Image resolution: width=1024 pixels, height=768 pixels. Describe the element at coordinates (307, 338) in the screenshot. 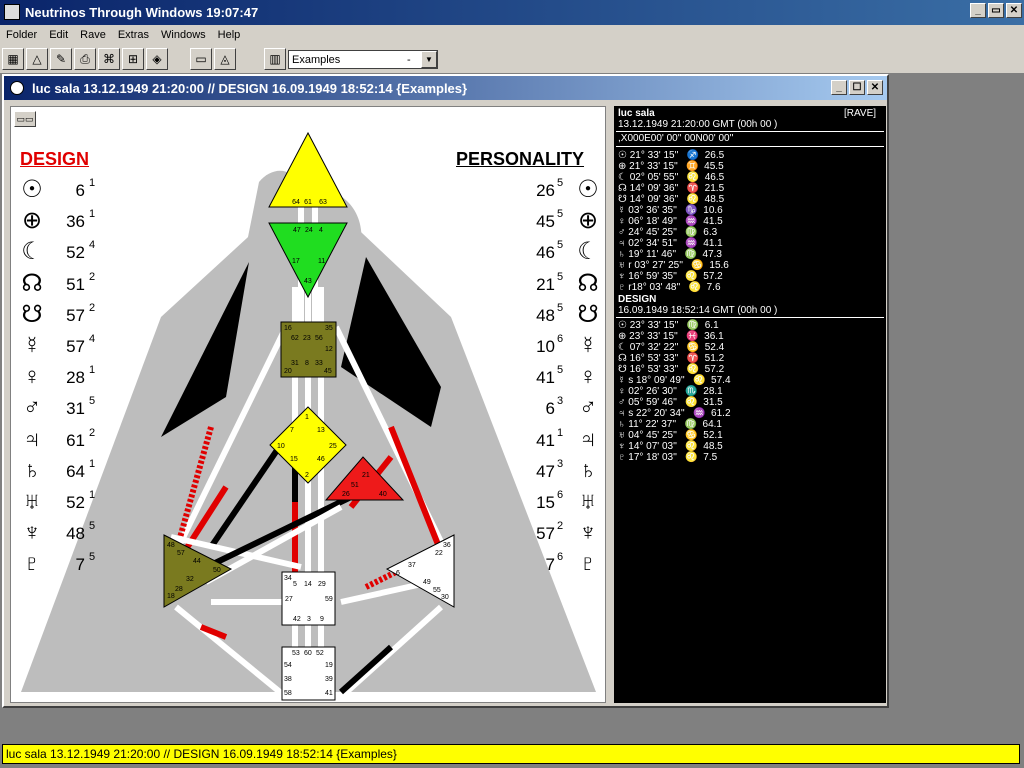

I see `svg-text: 23` at that location.